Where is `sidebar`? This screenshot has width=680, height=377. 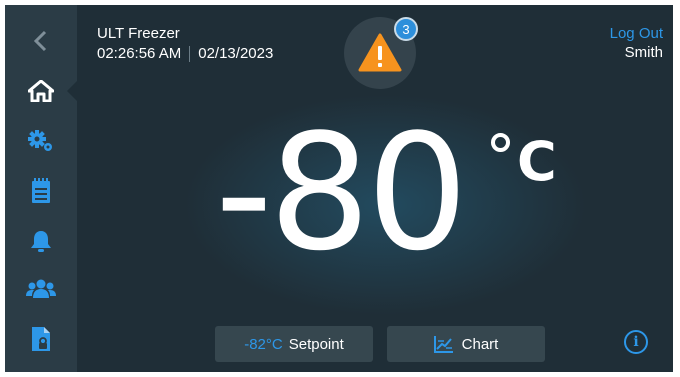 sidebar is located at coordinates (41, 188).